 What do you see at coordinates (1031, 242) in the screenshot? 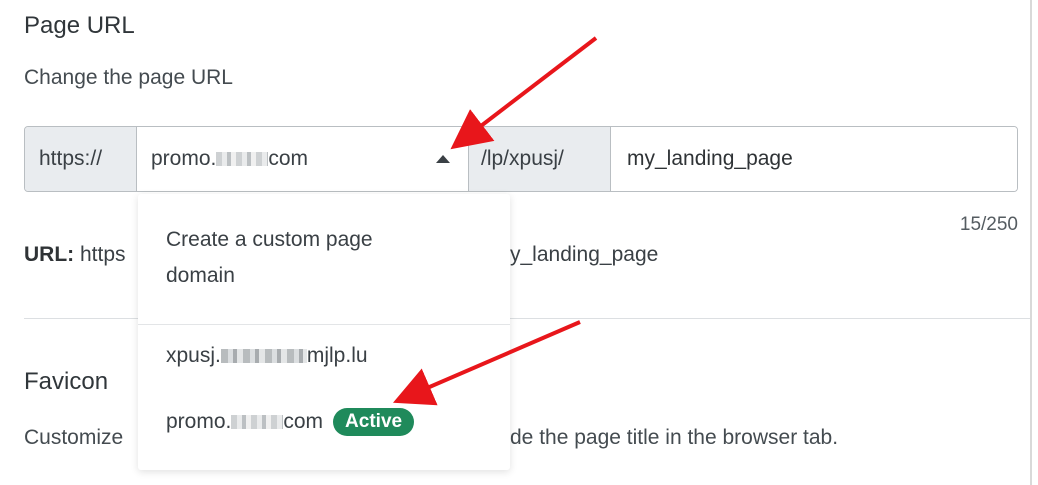
I see `panel-right-border` at bounding box center [1031, 242].